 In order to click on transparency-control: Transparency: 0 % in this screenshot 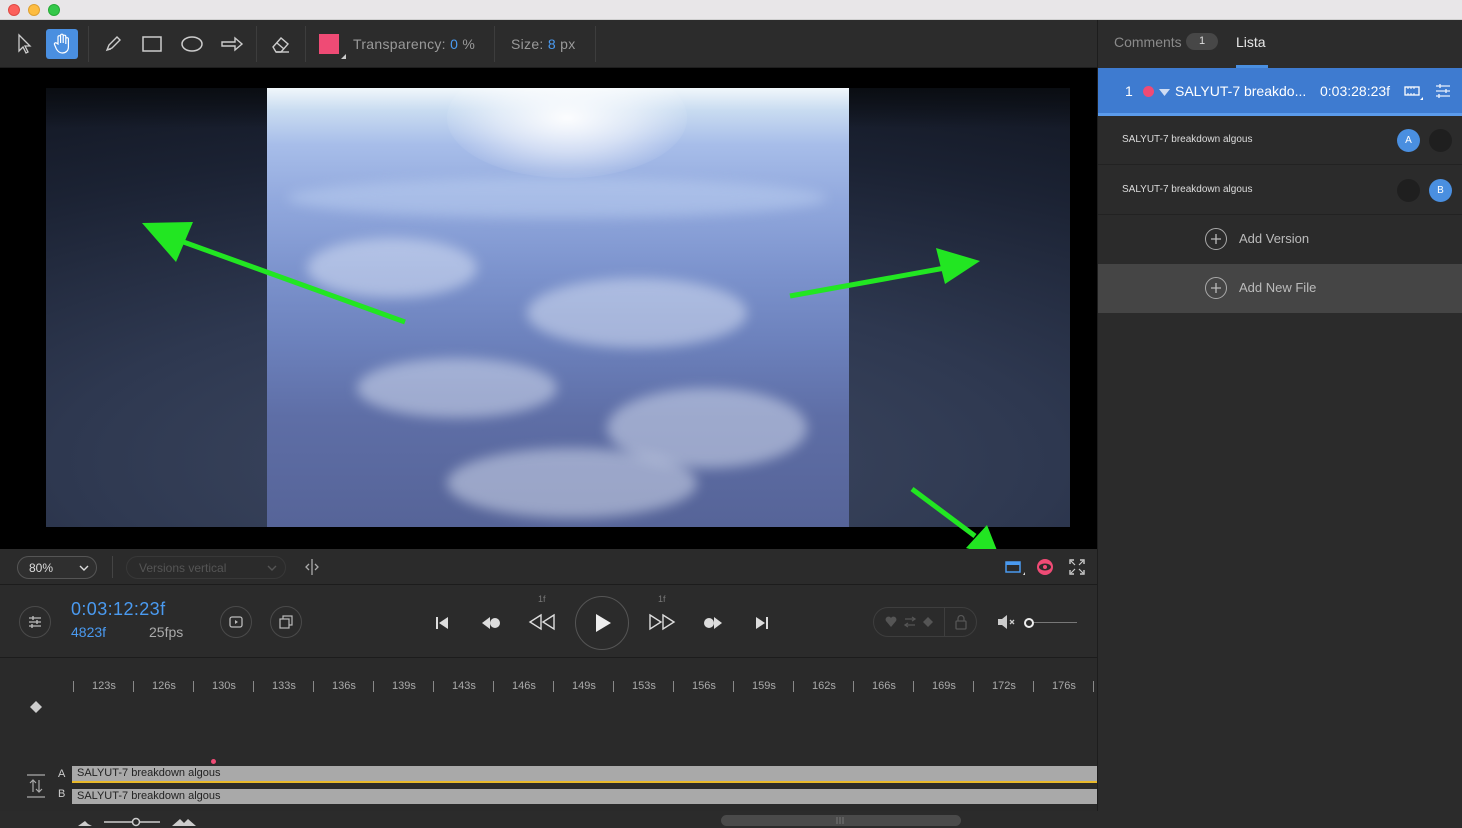, I will do `click(414, 44)`.